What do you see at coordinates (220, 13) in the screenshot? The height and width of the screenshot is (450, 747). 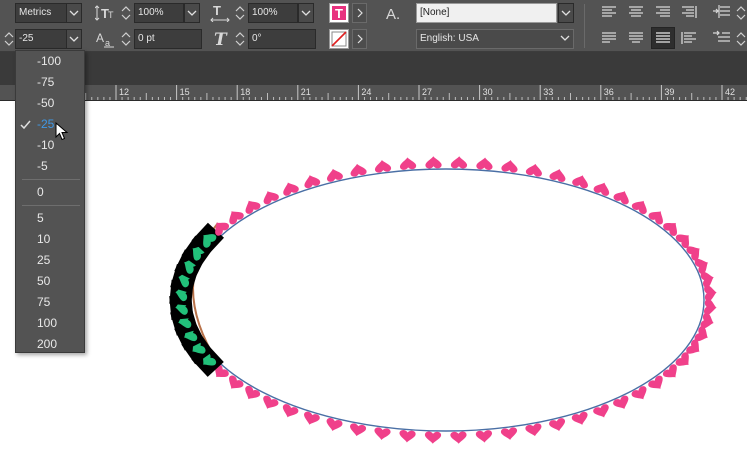 I see `horizontal-scale-icon: T` at bounding box center [220, 13].